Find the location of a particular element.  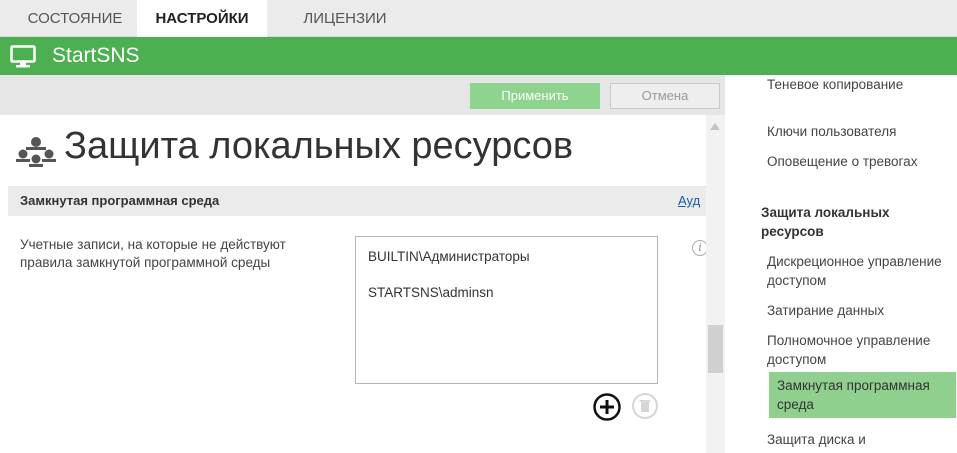

app-title: StartSNS is located at coordinates (96, 55).